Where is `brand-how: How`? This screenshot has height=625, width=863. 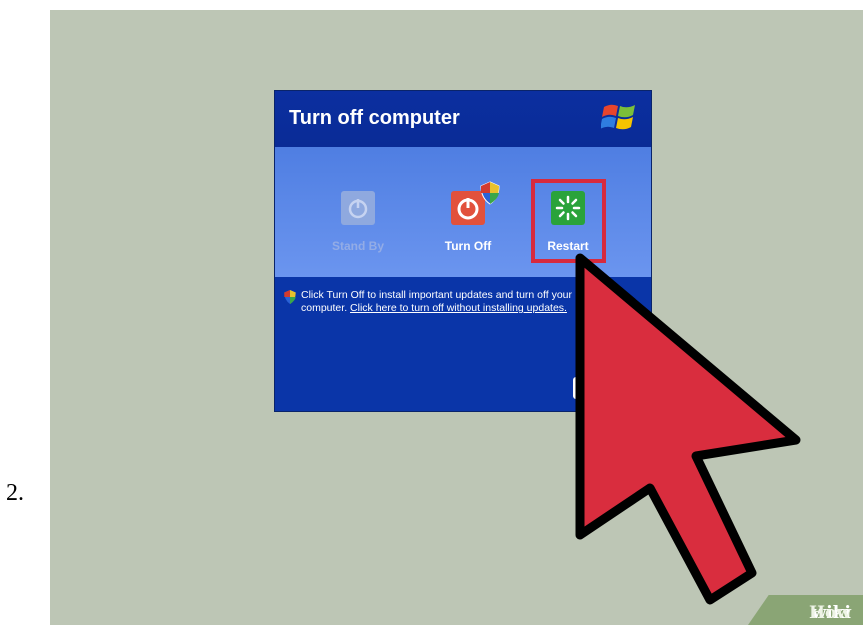 brand-how: How is located at coordinates (829, 613).